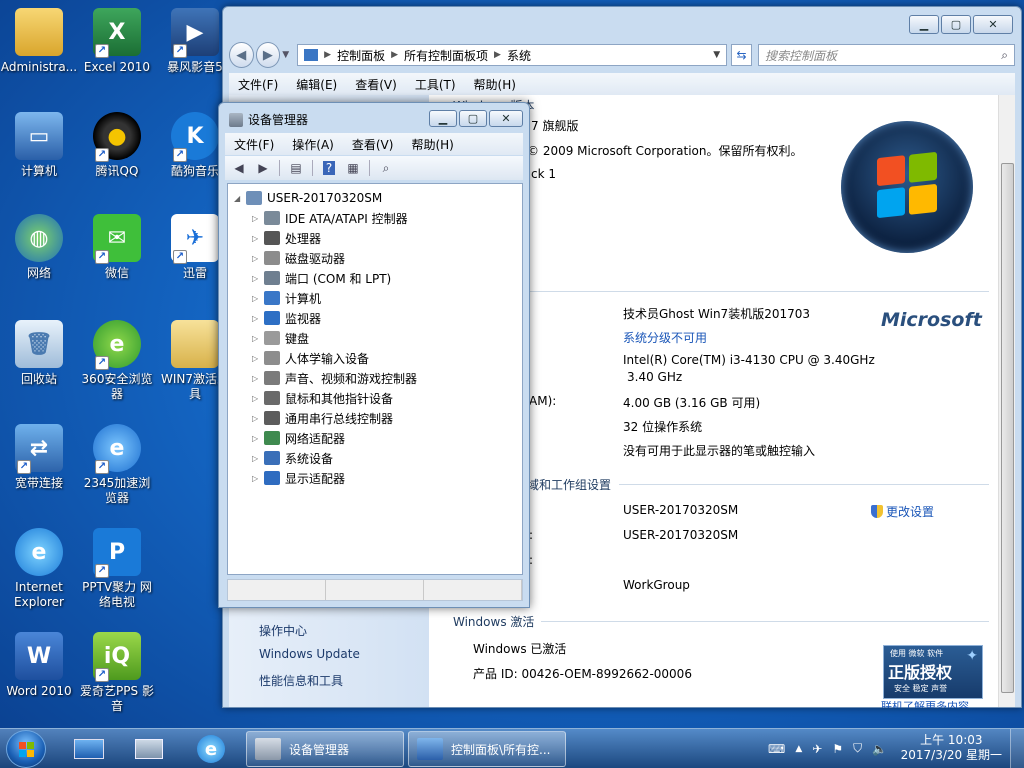  I want to click on history-dropdown-icon: ▼, so click(285, 55).